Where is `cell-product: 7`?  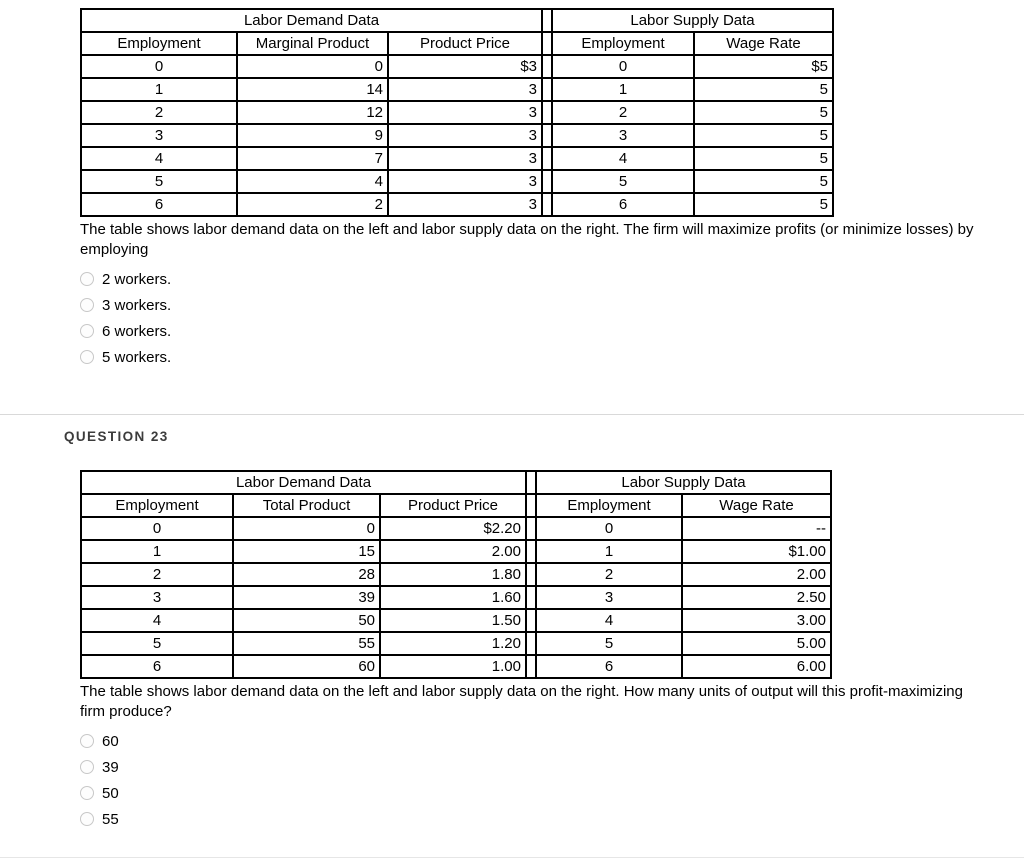
cell-product: 7 is located at coordinates (312, 158).